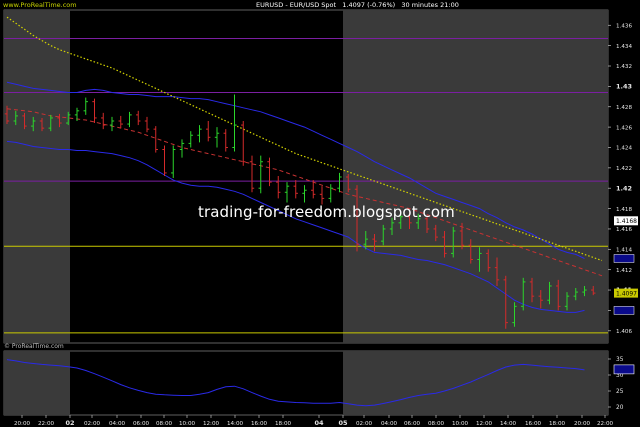 This screenshot has width=640, height=427. What do you see at coordinates (624, 87) in the screenshot?
I see `y-tick-label: 1.43` at bounding box center [624, 87].